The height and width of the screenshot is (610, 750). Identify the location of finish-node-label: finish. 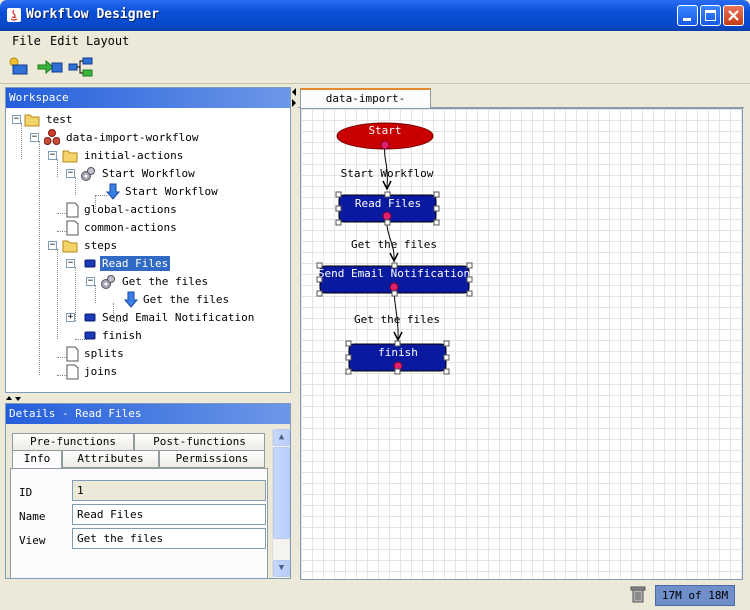
(398, 352).